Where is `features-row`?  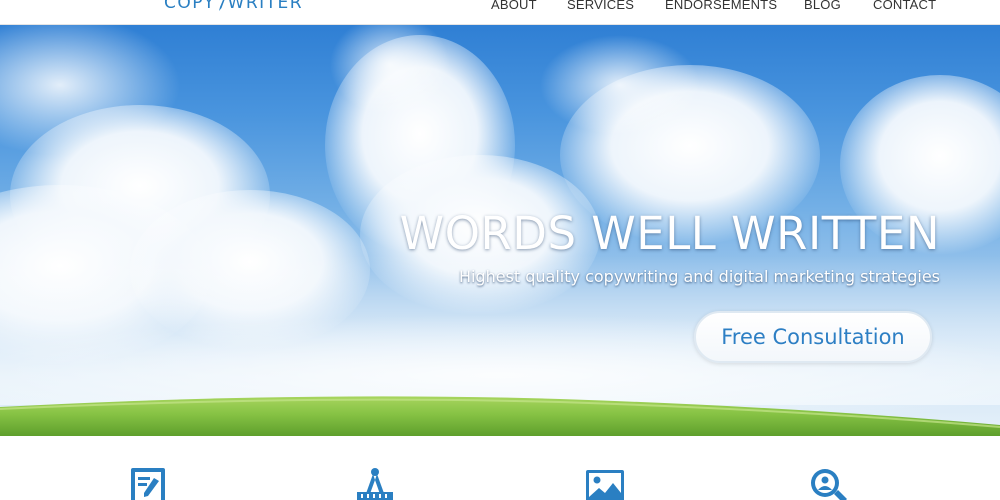
features-row is located at coordinates (500, 468).